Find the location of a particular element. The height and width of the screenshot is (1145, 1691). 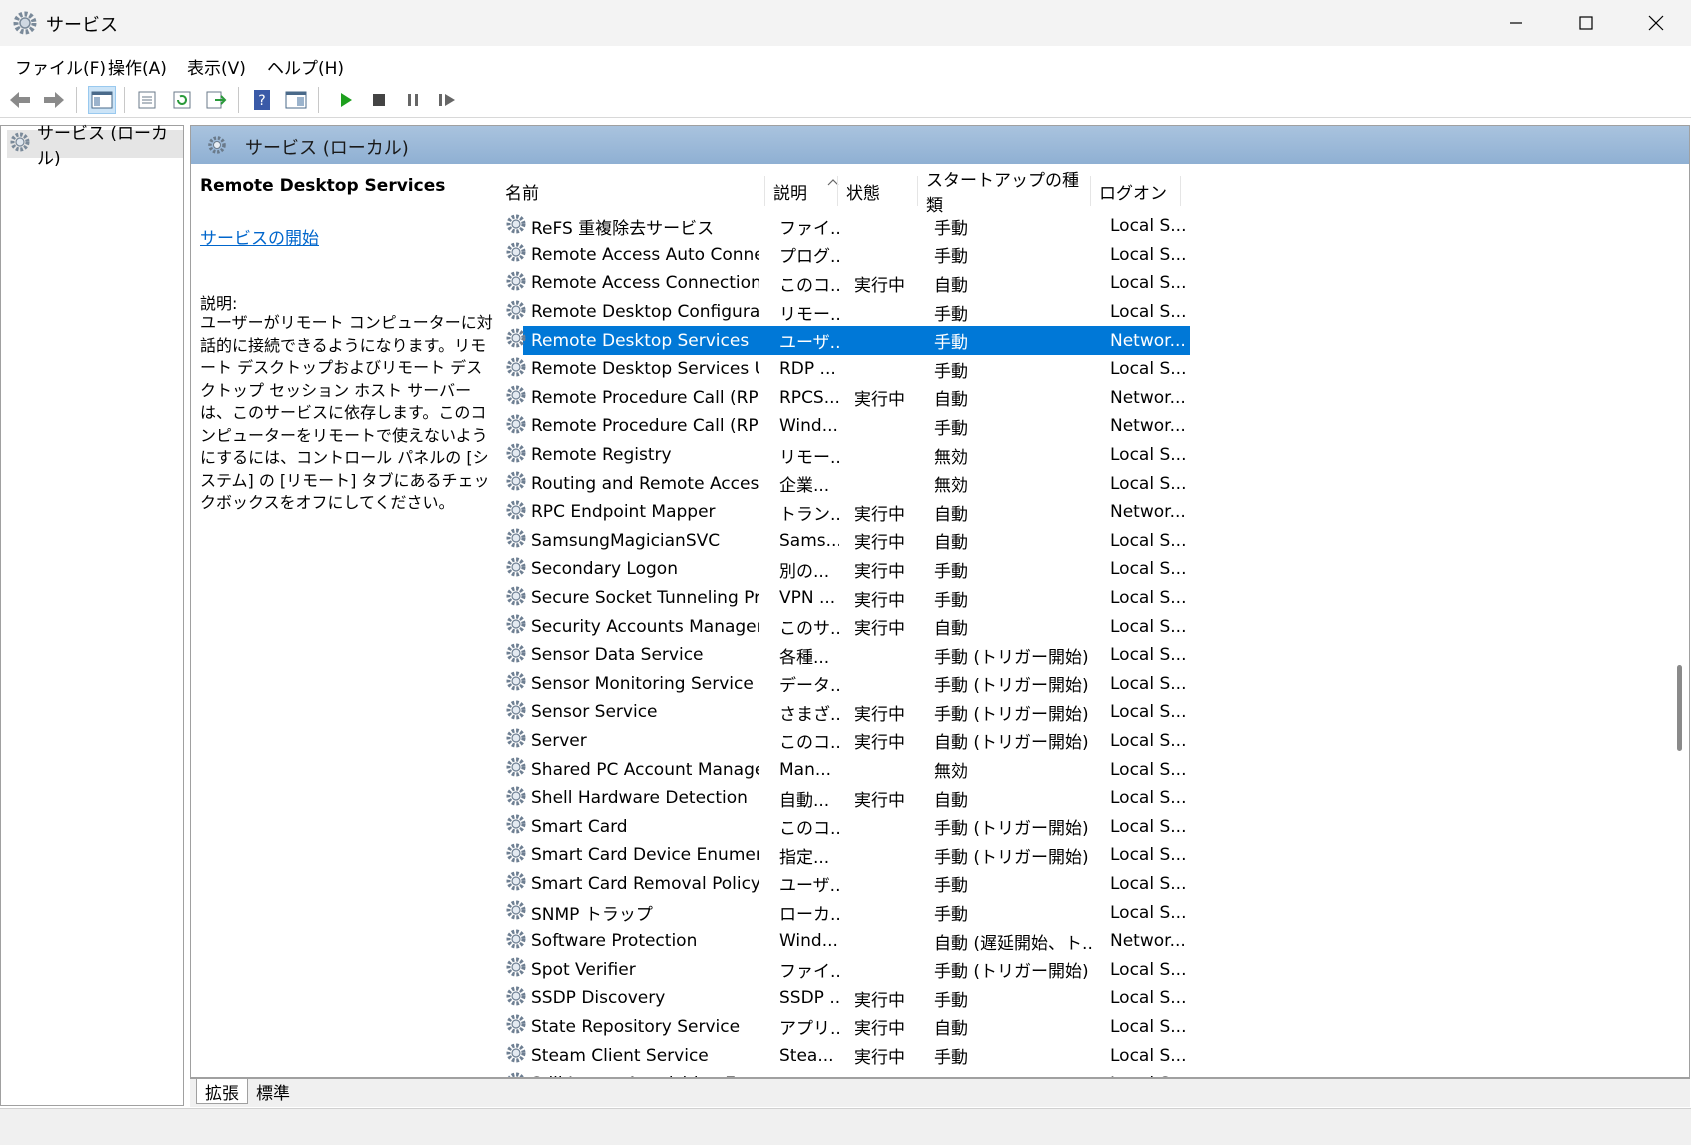

tab-standard: 標準 is located at coordinates (273, 1091).